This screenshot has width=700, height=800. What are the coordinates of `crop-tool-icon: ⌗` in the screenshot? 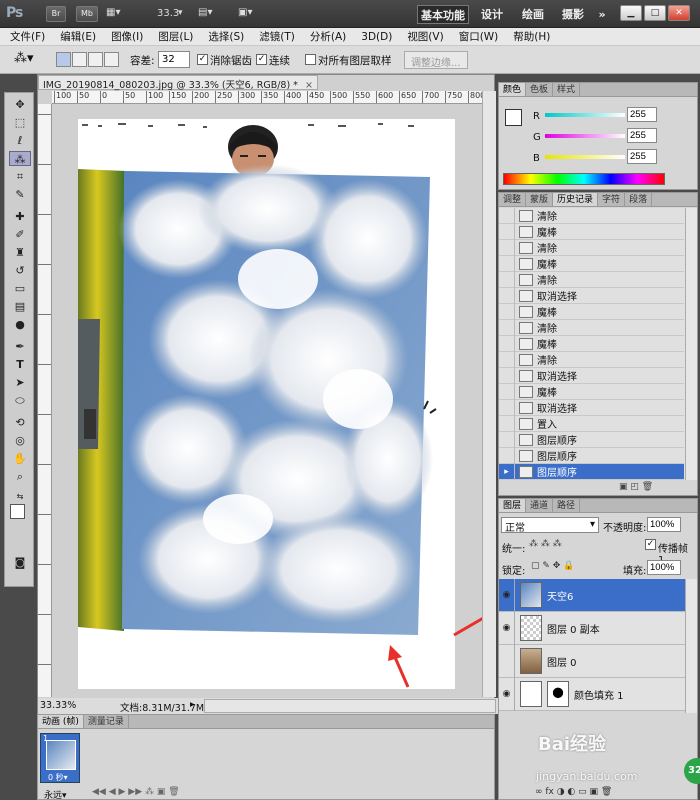 It's located at (20, 176).